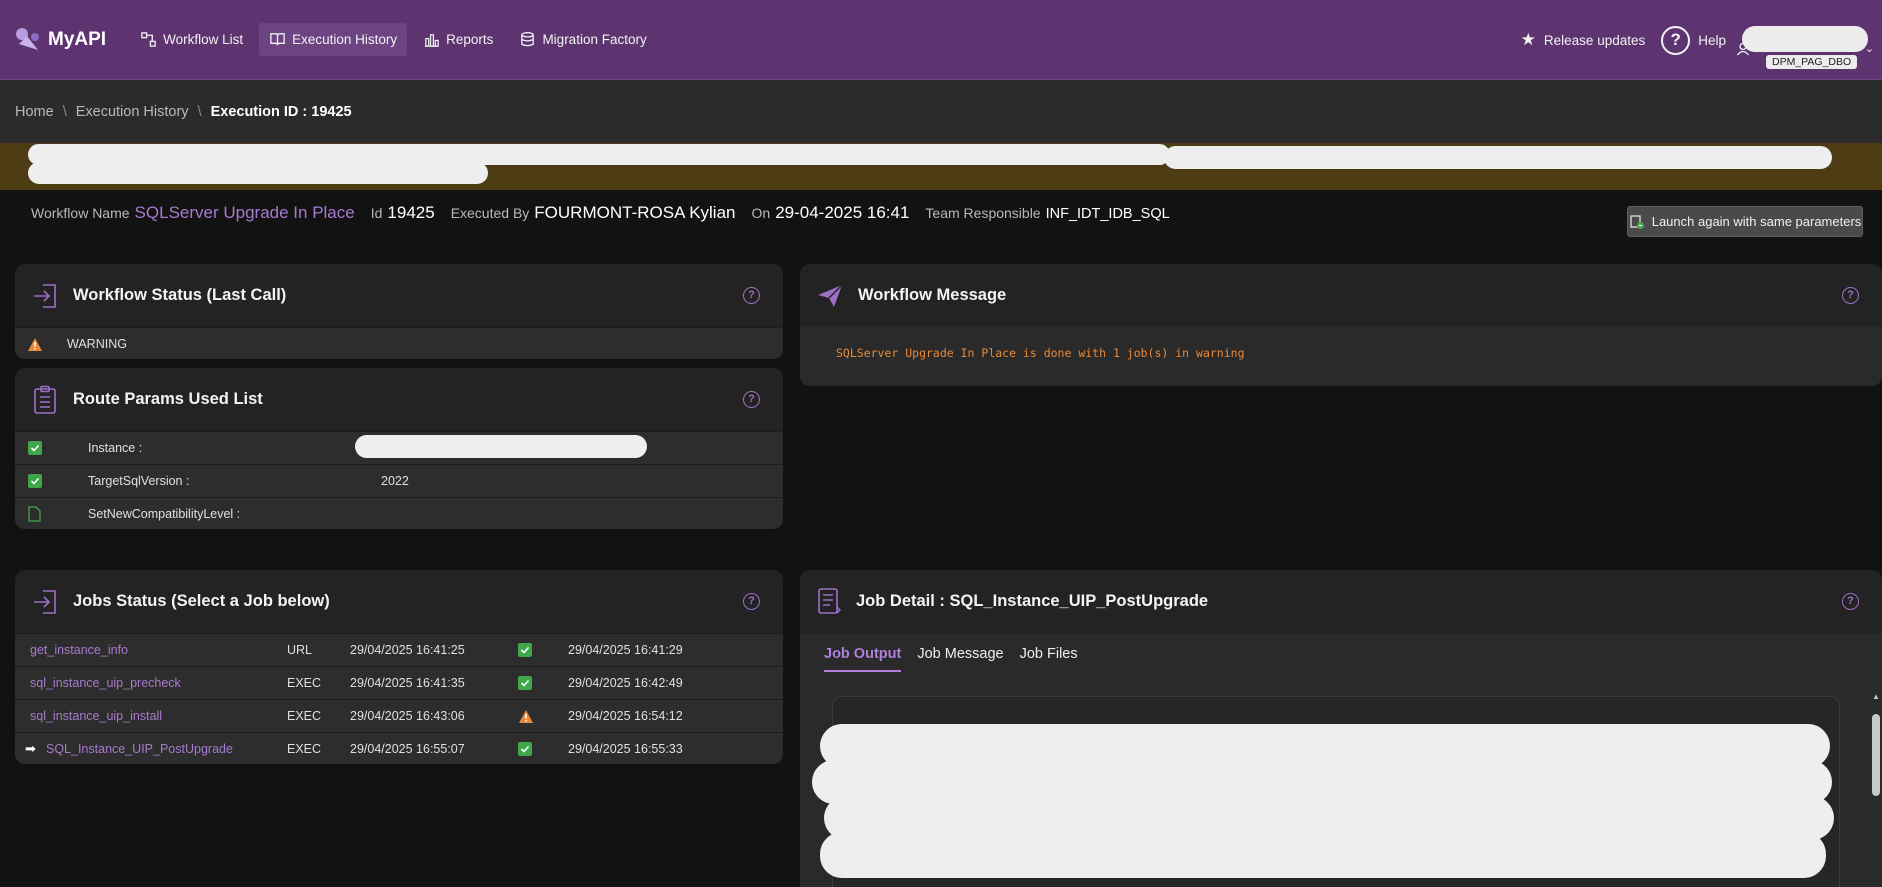 The image size is (1882, 887). I want to click on scrollbar-thumb, so click(1876, 755).